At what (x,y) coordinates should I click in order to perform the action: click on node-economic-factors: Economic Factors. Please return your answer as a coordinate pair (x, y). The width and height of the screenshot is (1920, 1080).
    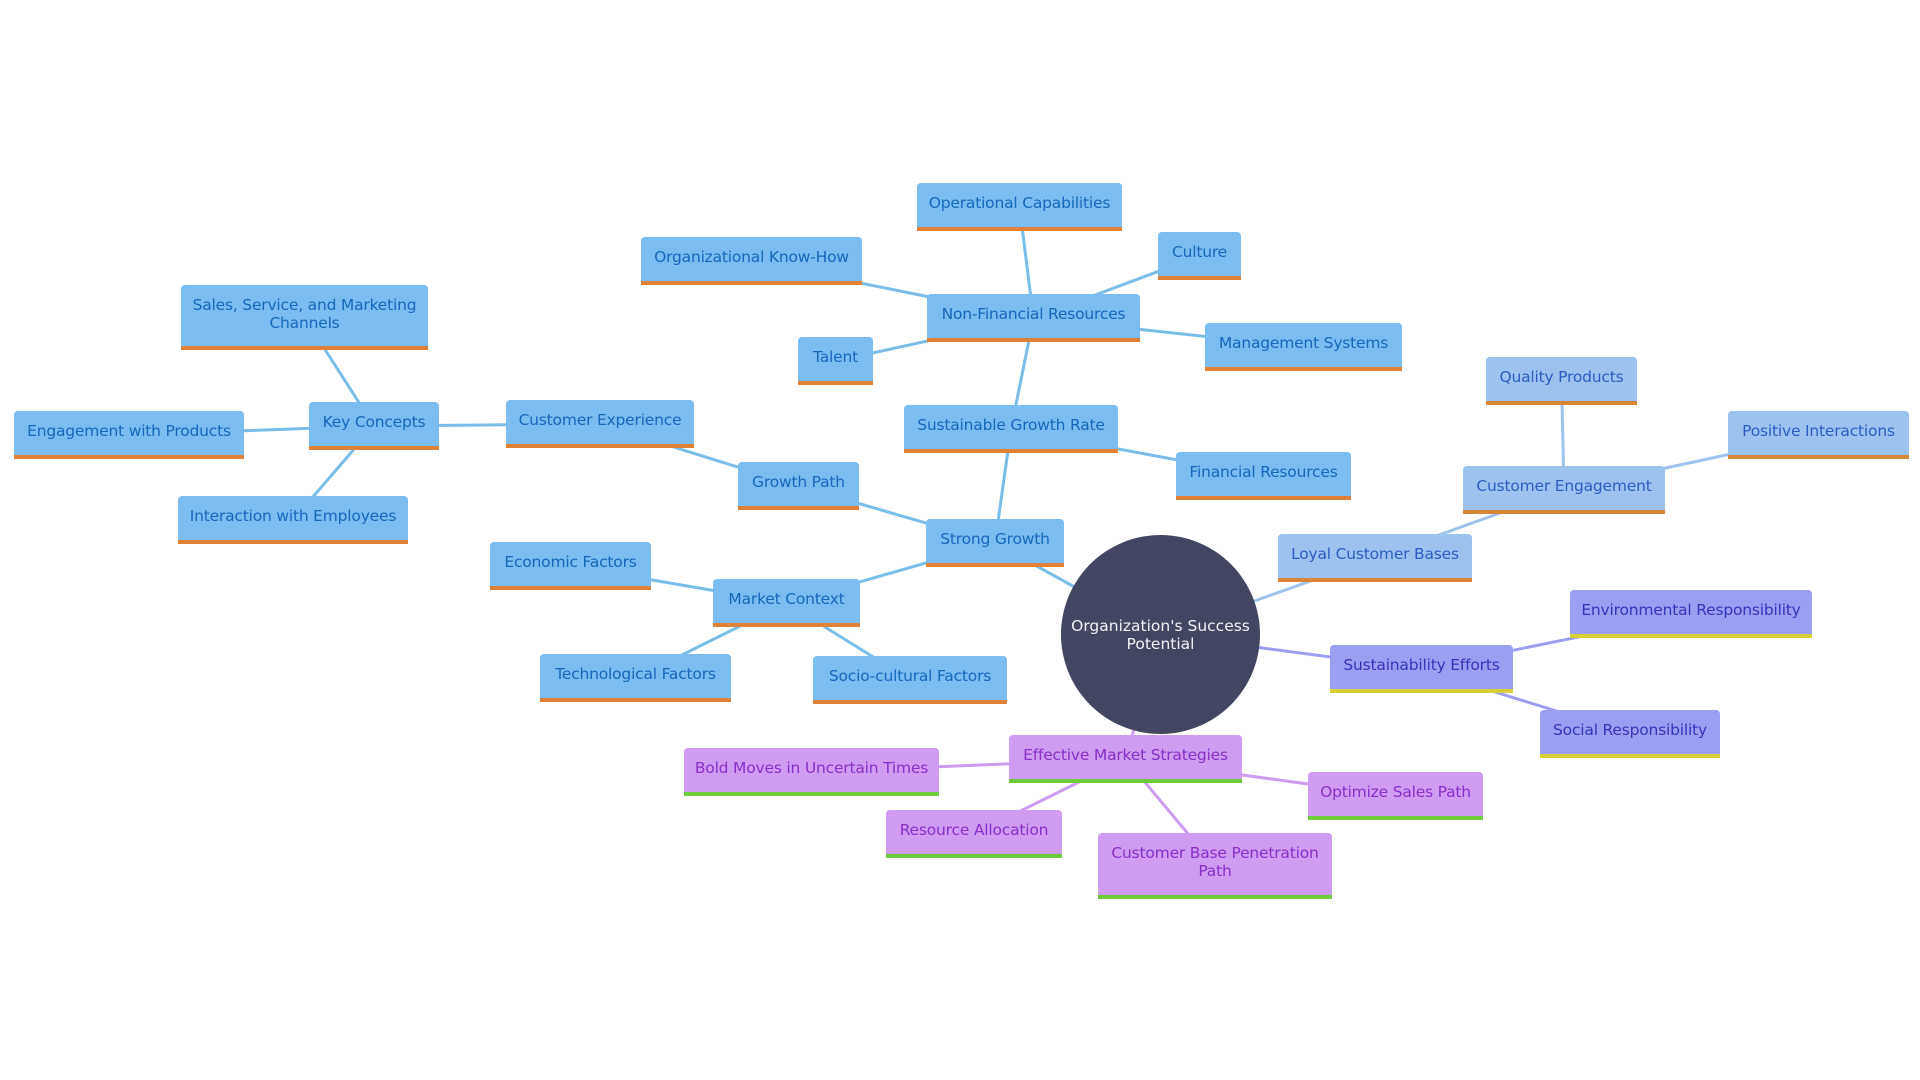
    Looking at the image, I should click on (570, 566).